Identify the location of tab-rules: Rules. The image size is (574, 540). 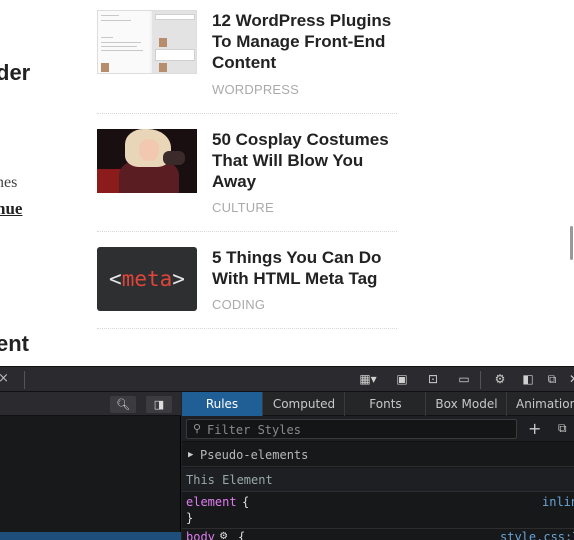
(222, 404).